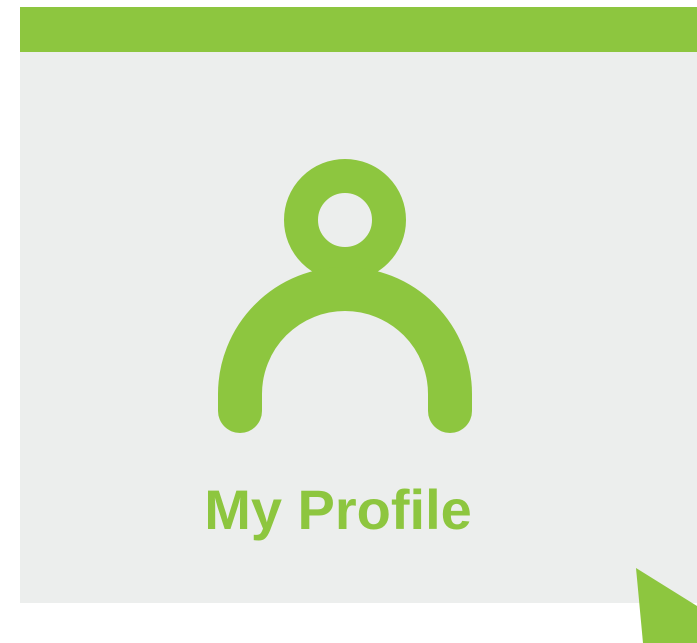 Image resolution: width=697 pixels, height=643 pixels. Describe the element at coordinates (338, 509) in the screenshot. I see `tile-title: My Profile` at that location.